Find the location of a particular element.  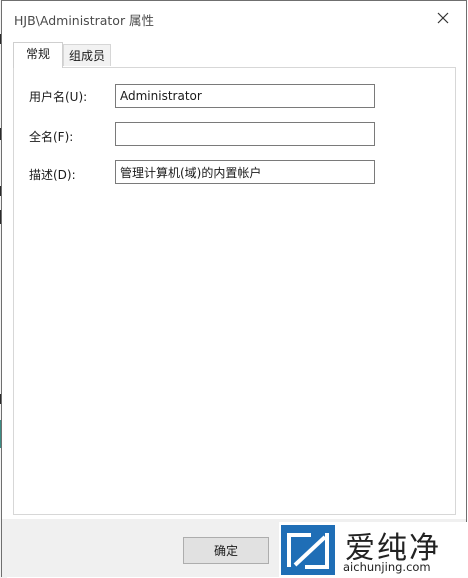

watermark-logo-icon is located at coordinates (308, 550).